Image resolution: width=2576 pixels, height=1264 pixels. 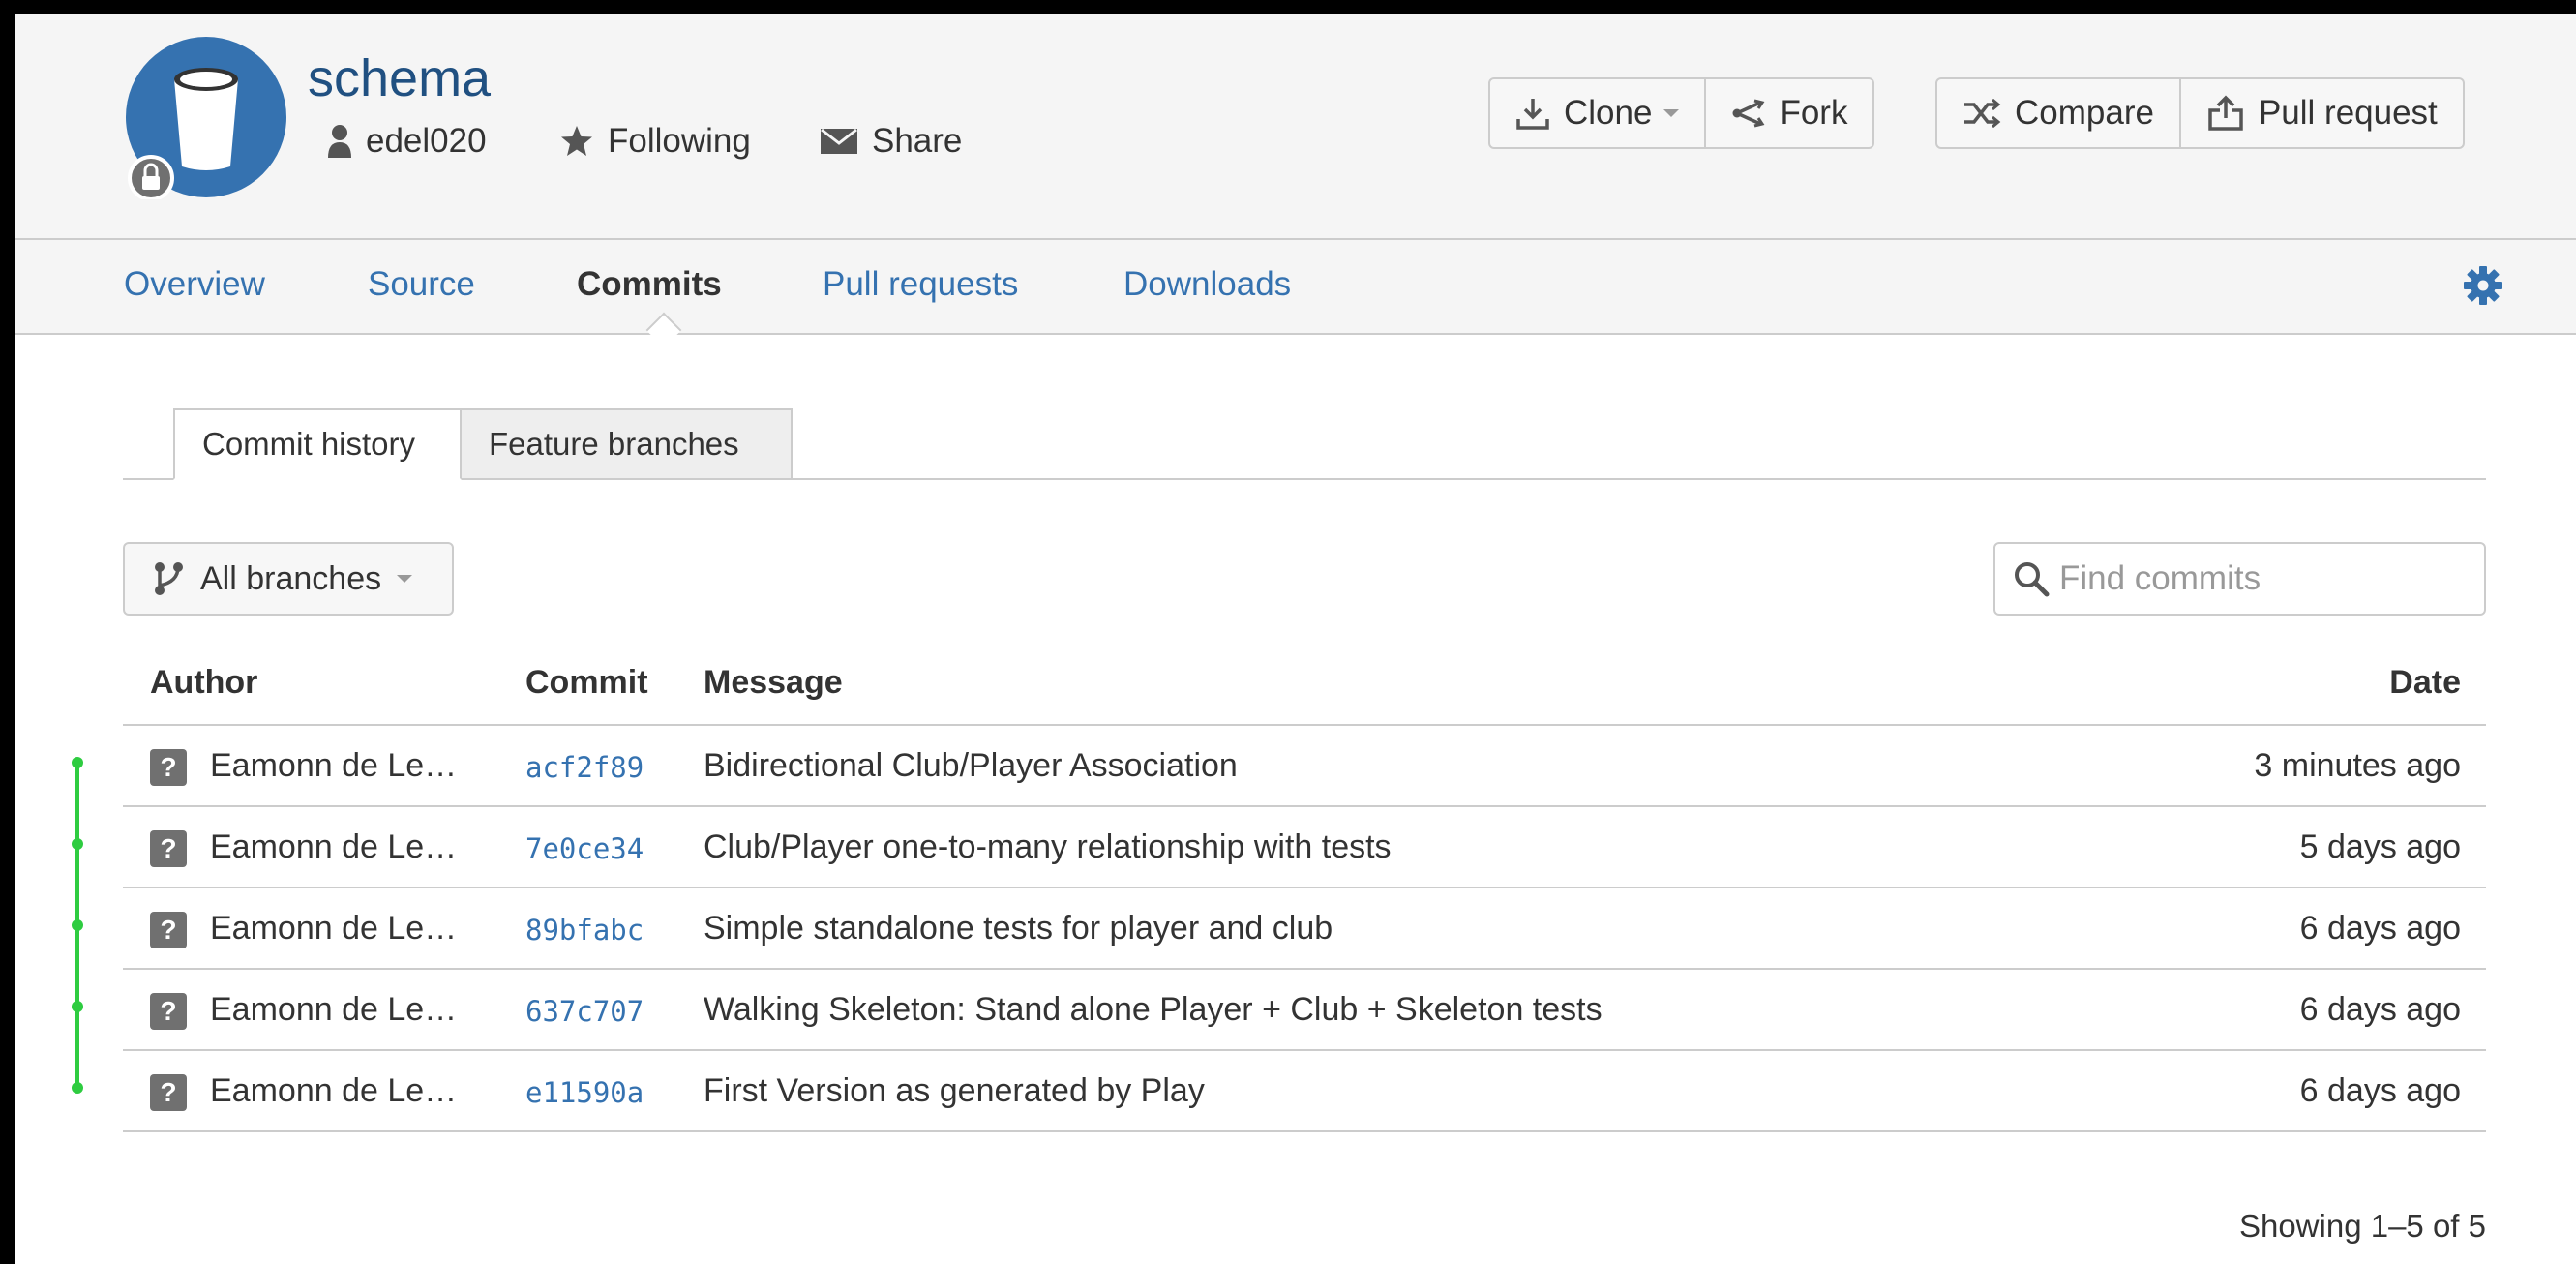 I want to click on tab-pull-requests: Pull requests, so click(x=920, y=284).